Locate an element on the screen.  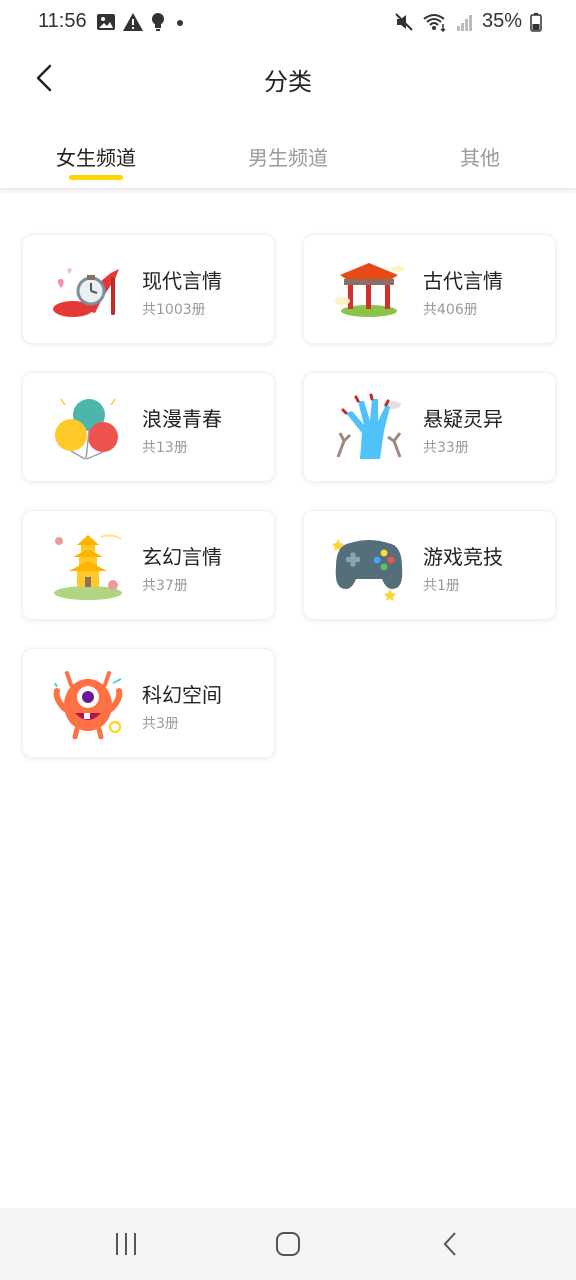
tab-active-indicator is located at coordinates (96, 177).